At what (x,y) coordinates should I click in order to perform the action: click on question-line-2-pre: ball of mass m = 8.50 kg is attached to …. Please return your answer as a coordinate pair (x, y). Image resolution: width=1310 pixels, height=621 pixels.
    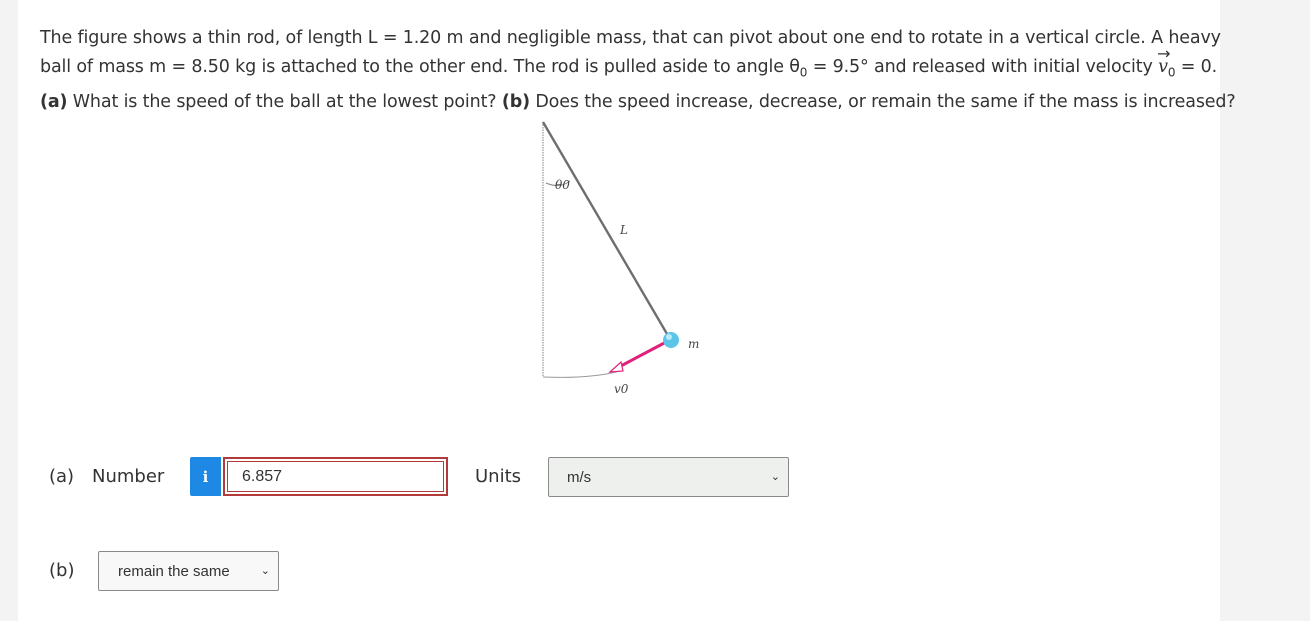
    Looking at the image, I should click on (420, 67).